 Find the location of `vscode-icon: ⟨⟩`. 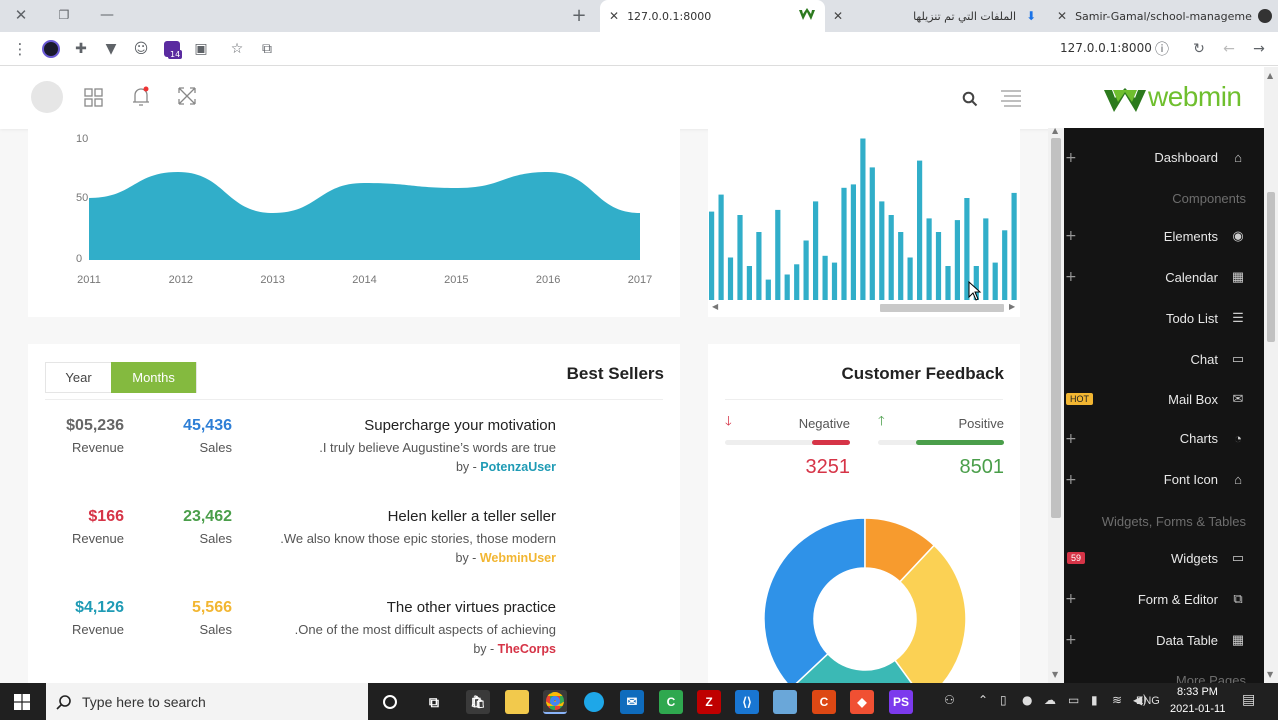

vscode-icon: ⟨⟩ is located at coordinates (747, 702).